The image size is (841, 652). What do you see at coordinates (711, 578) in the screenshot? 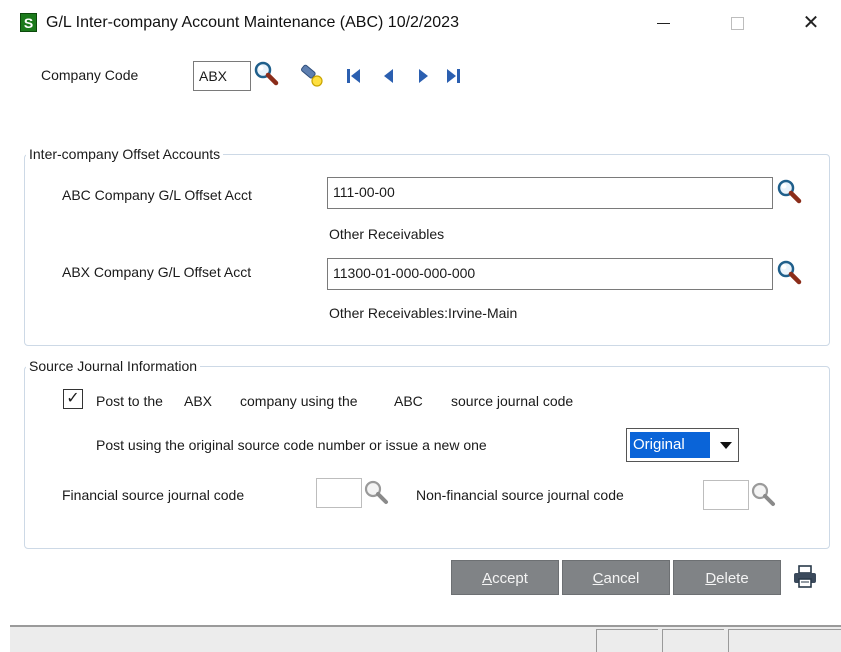
I see `delete-mnemonic: D` at bounding box center [711, 578].